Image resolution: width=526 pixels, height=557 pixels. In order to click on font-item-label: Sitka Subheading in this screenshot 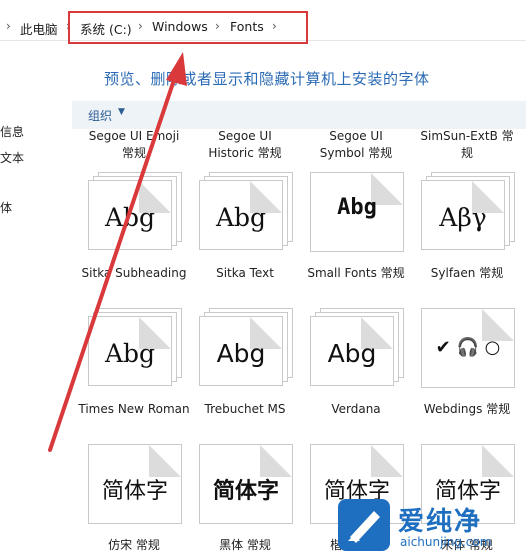, I will do `click(134, 273)`.